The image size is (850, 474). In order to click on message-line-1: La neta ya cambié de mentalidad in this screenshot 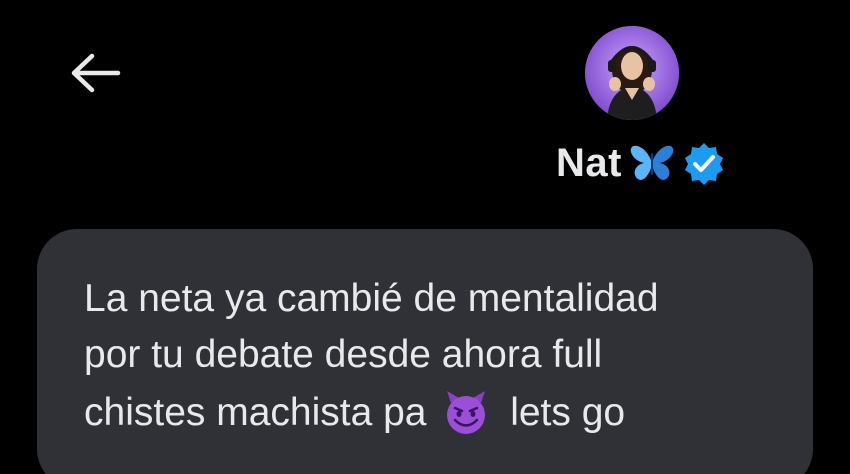, I will do `click(371, 298)`.